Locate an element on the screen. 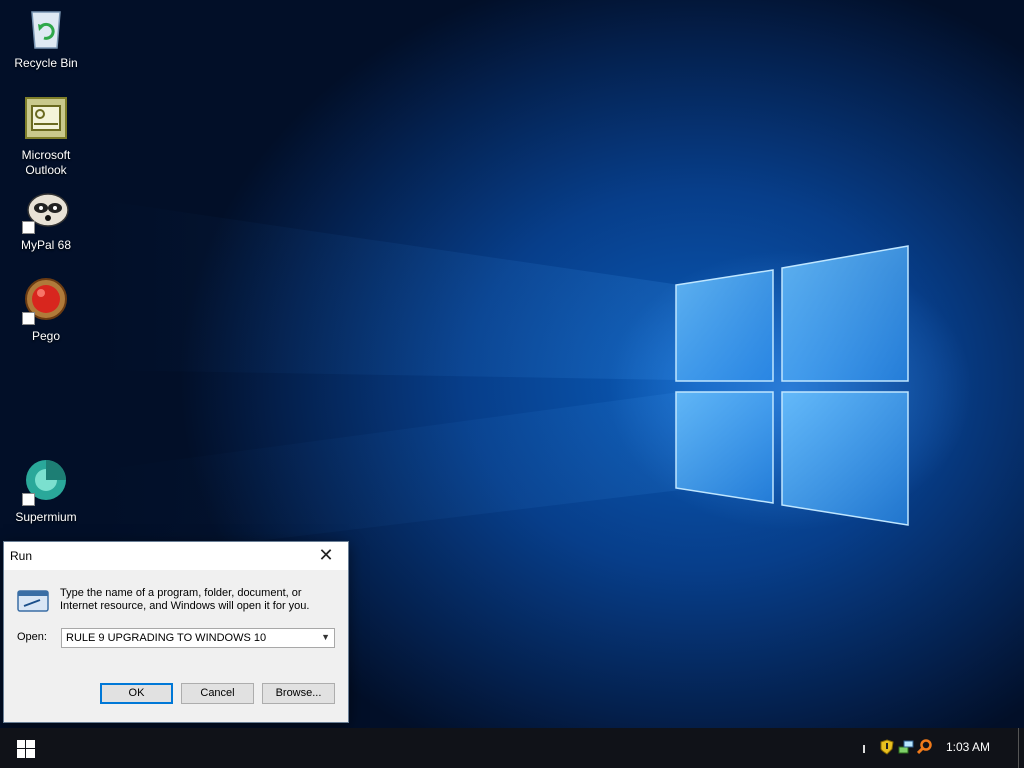 The height and width of the screenshot is (768, 1024). windows-start-icon is located at coordinates (26, 749).